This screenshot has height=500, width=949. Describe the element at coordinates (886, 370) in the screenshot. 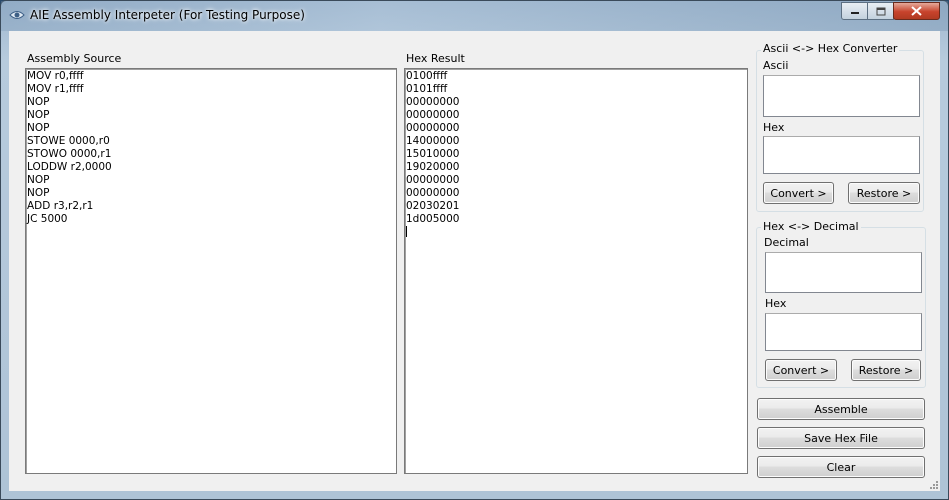

I see `decimal-restore-button: Restore >` at that location.